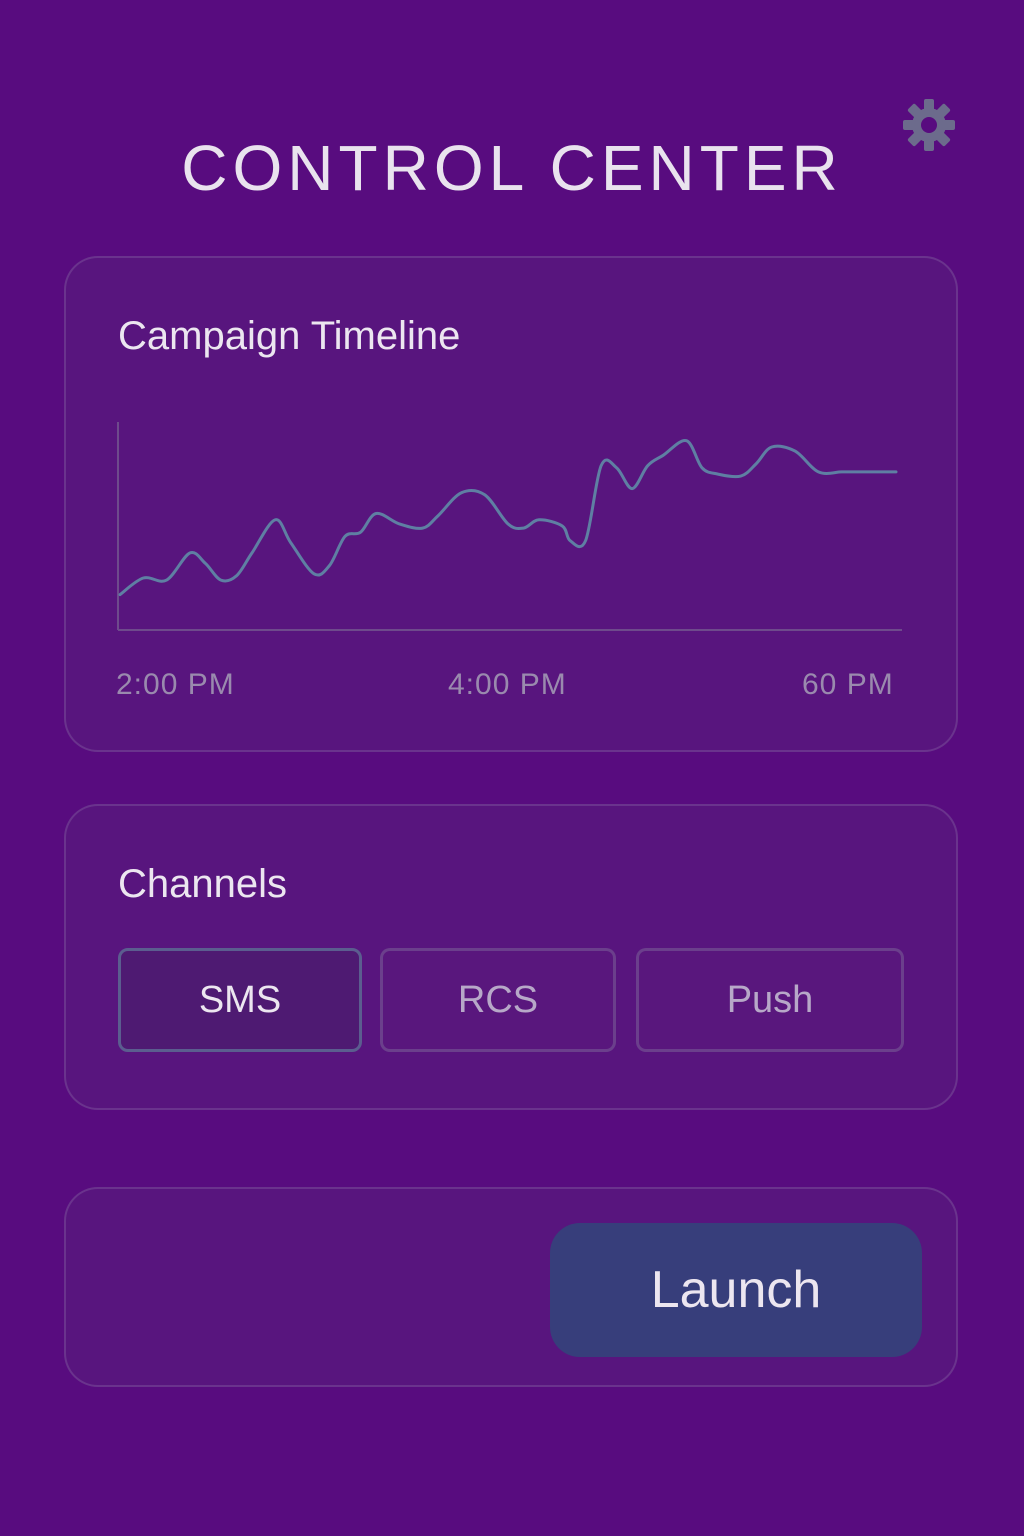 The image size is (1024, 1536). Describe the element at coordinates (511, 1287) in the screenshot. I see `launch-card: Launch` at that location.